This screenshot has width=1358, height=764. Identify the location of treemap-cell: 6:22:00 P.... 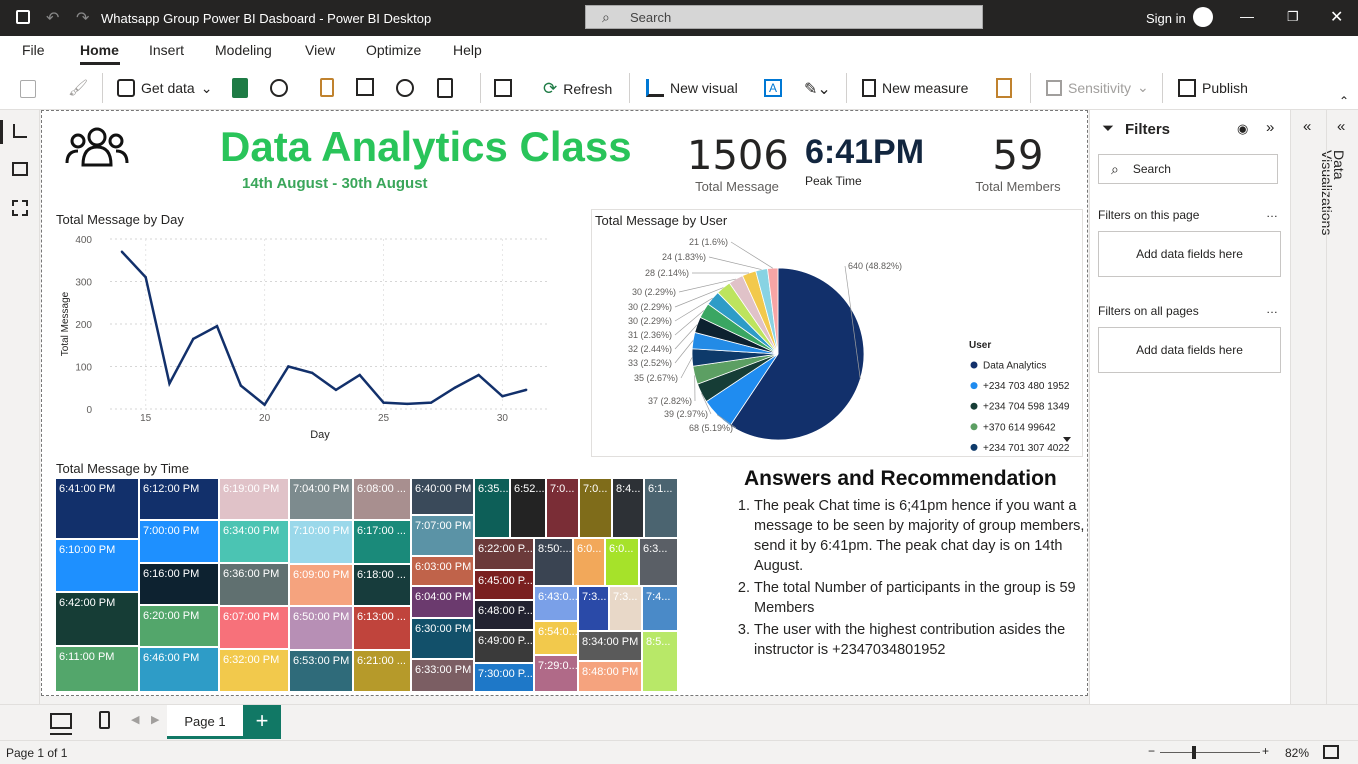
(505, 555).